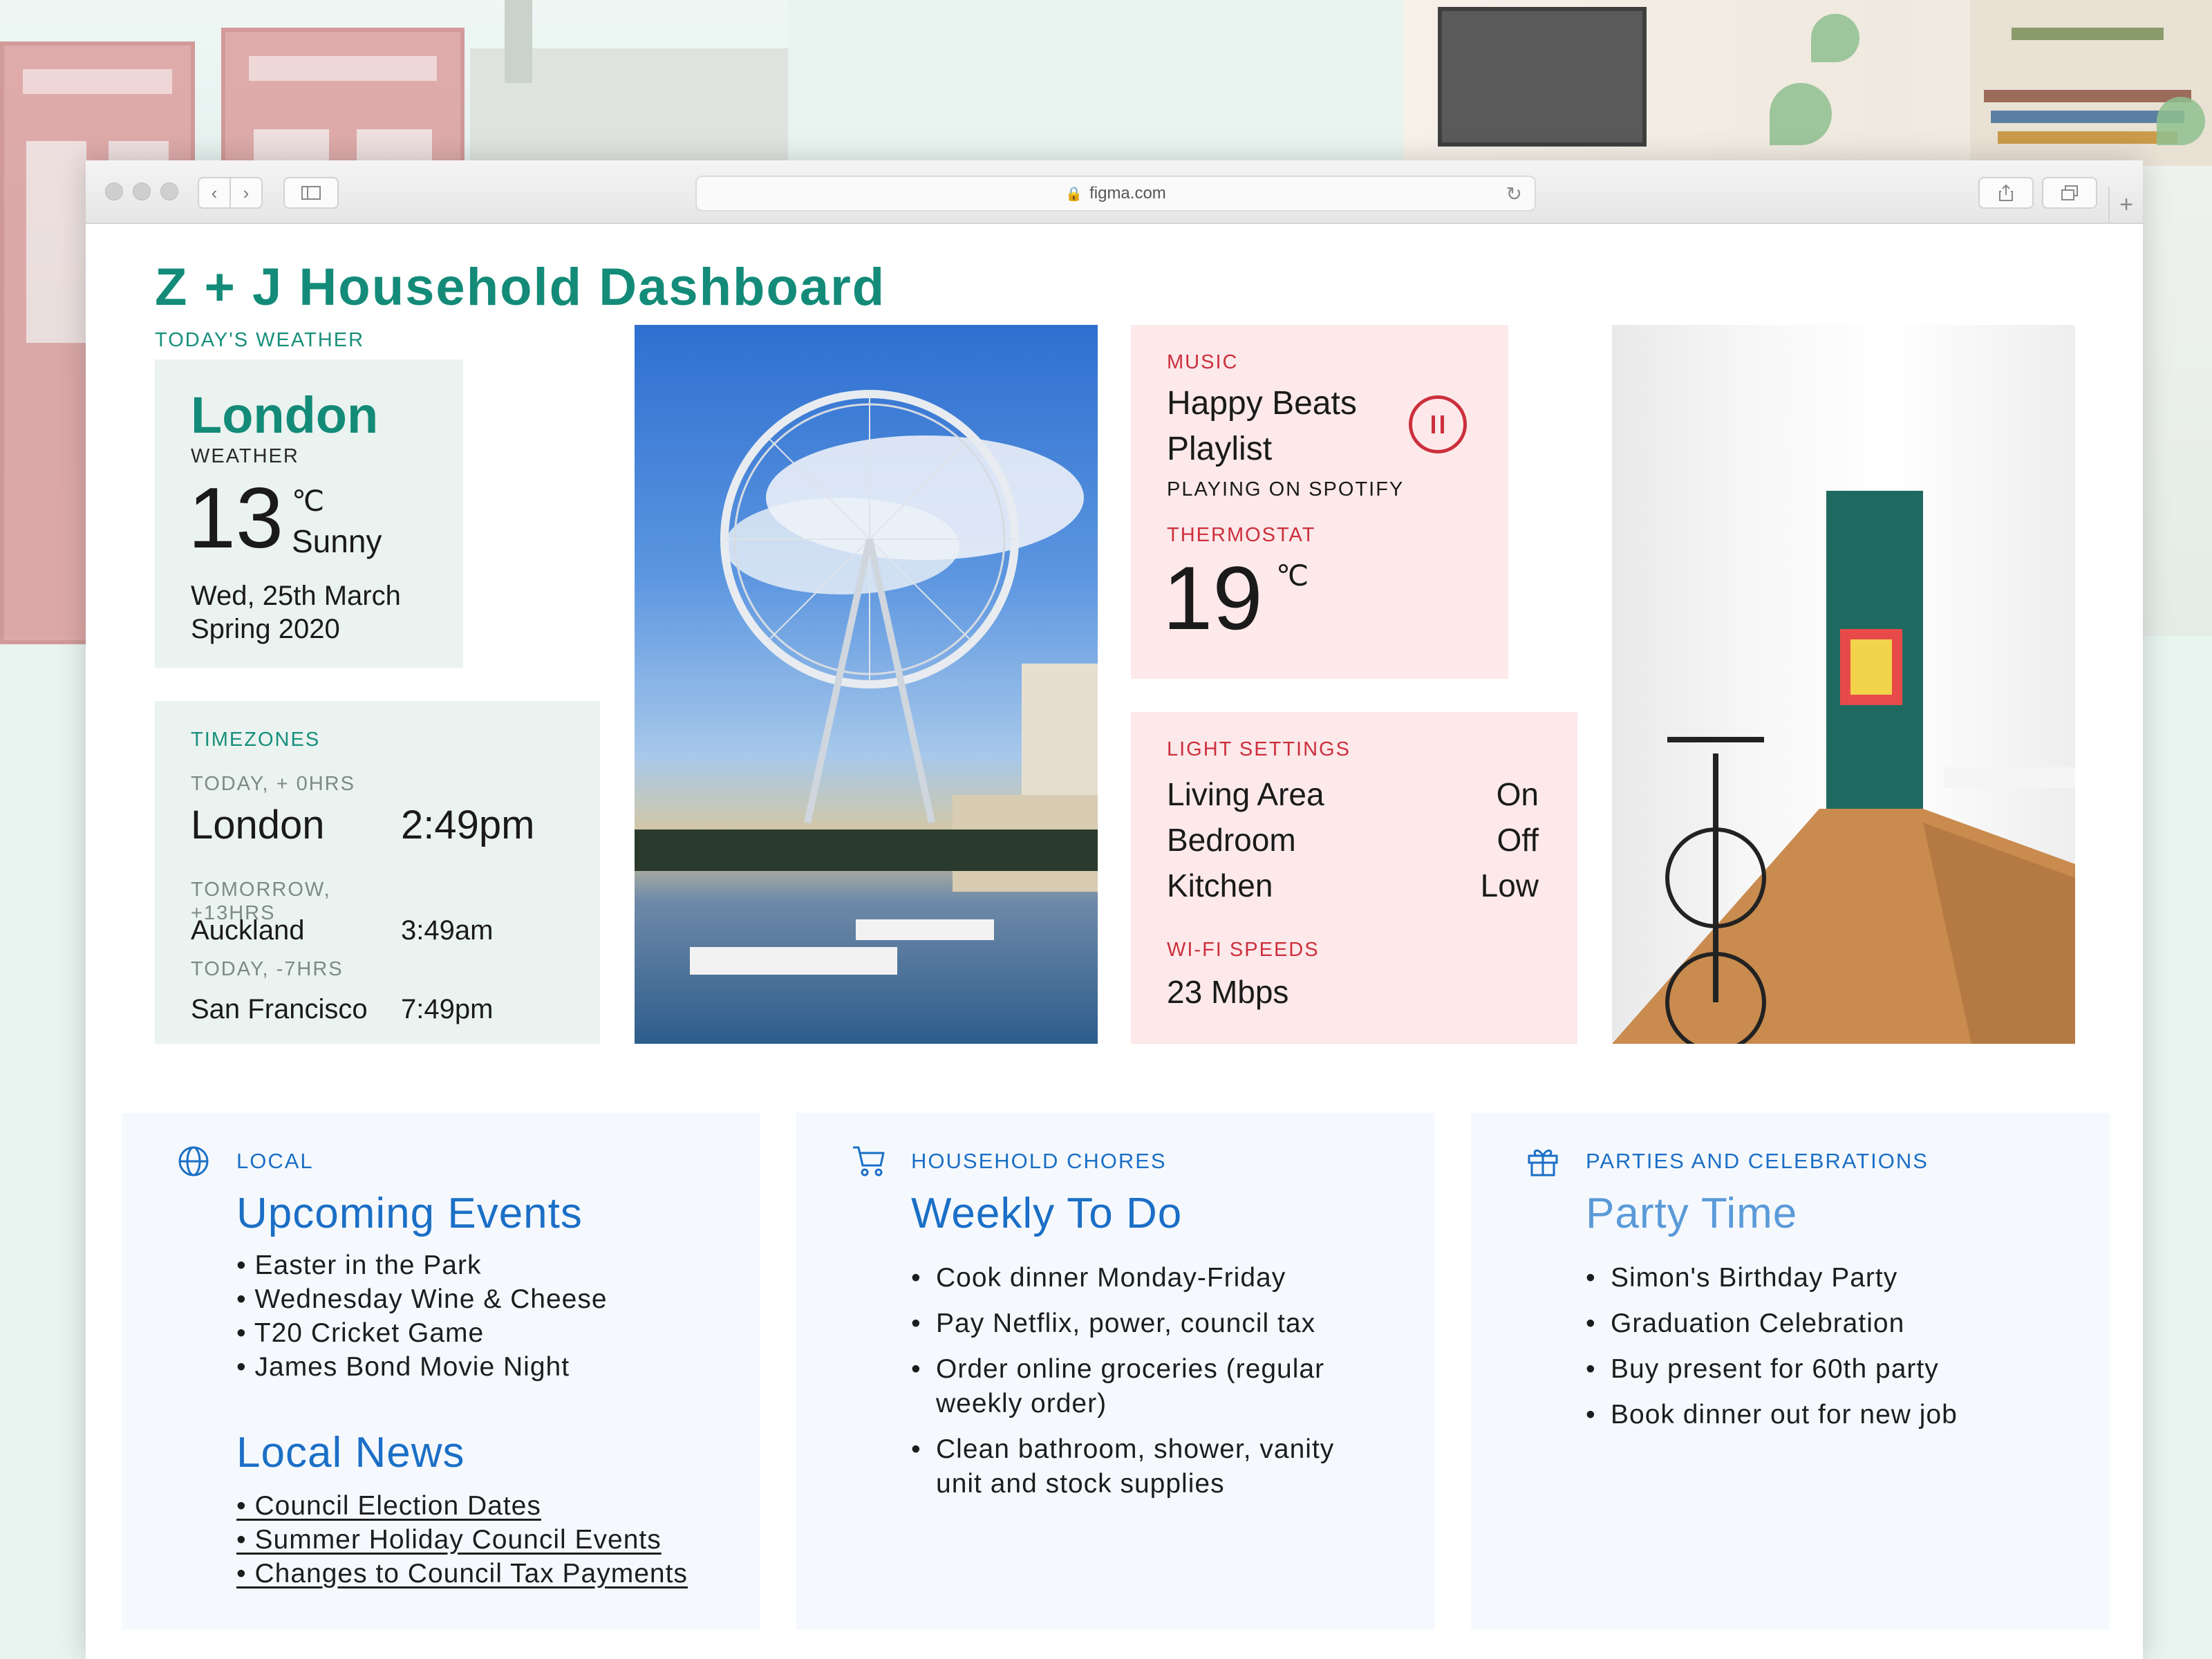 The width and height of the screenshot is (2212, 1659). I want to click on hallway-illustration, so click(1844, 767).